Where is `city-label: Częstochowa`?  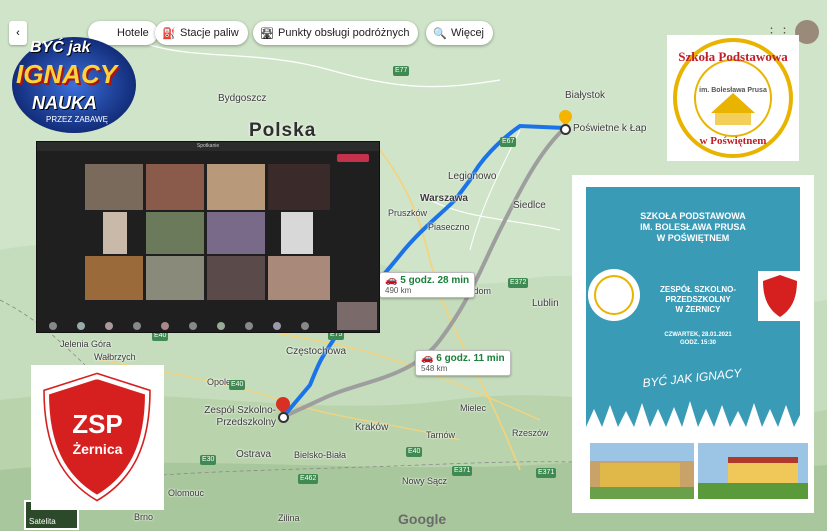
city-label: Częstochowa is located at coordinates (316, 351).